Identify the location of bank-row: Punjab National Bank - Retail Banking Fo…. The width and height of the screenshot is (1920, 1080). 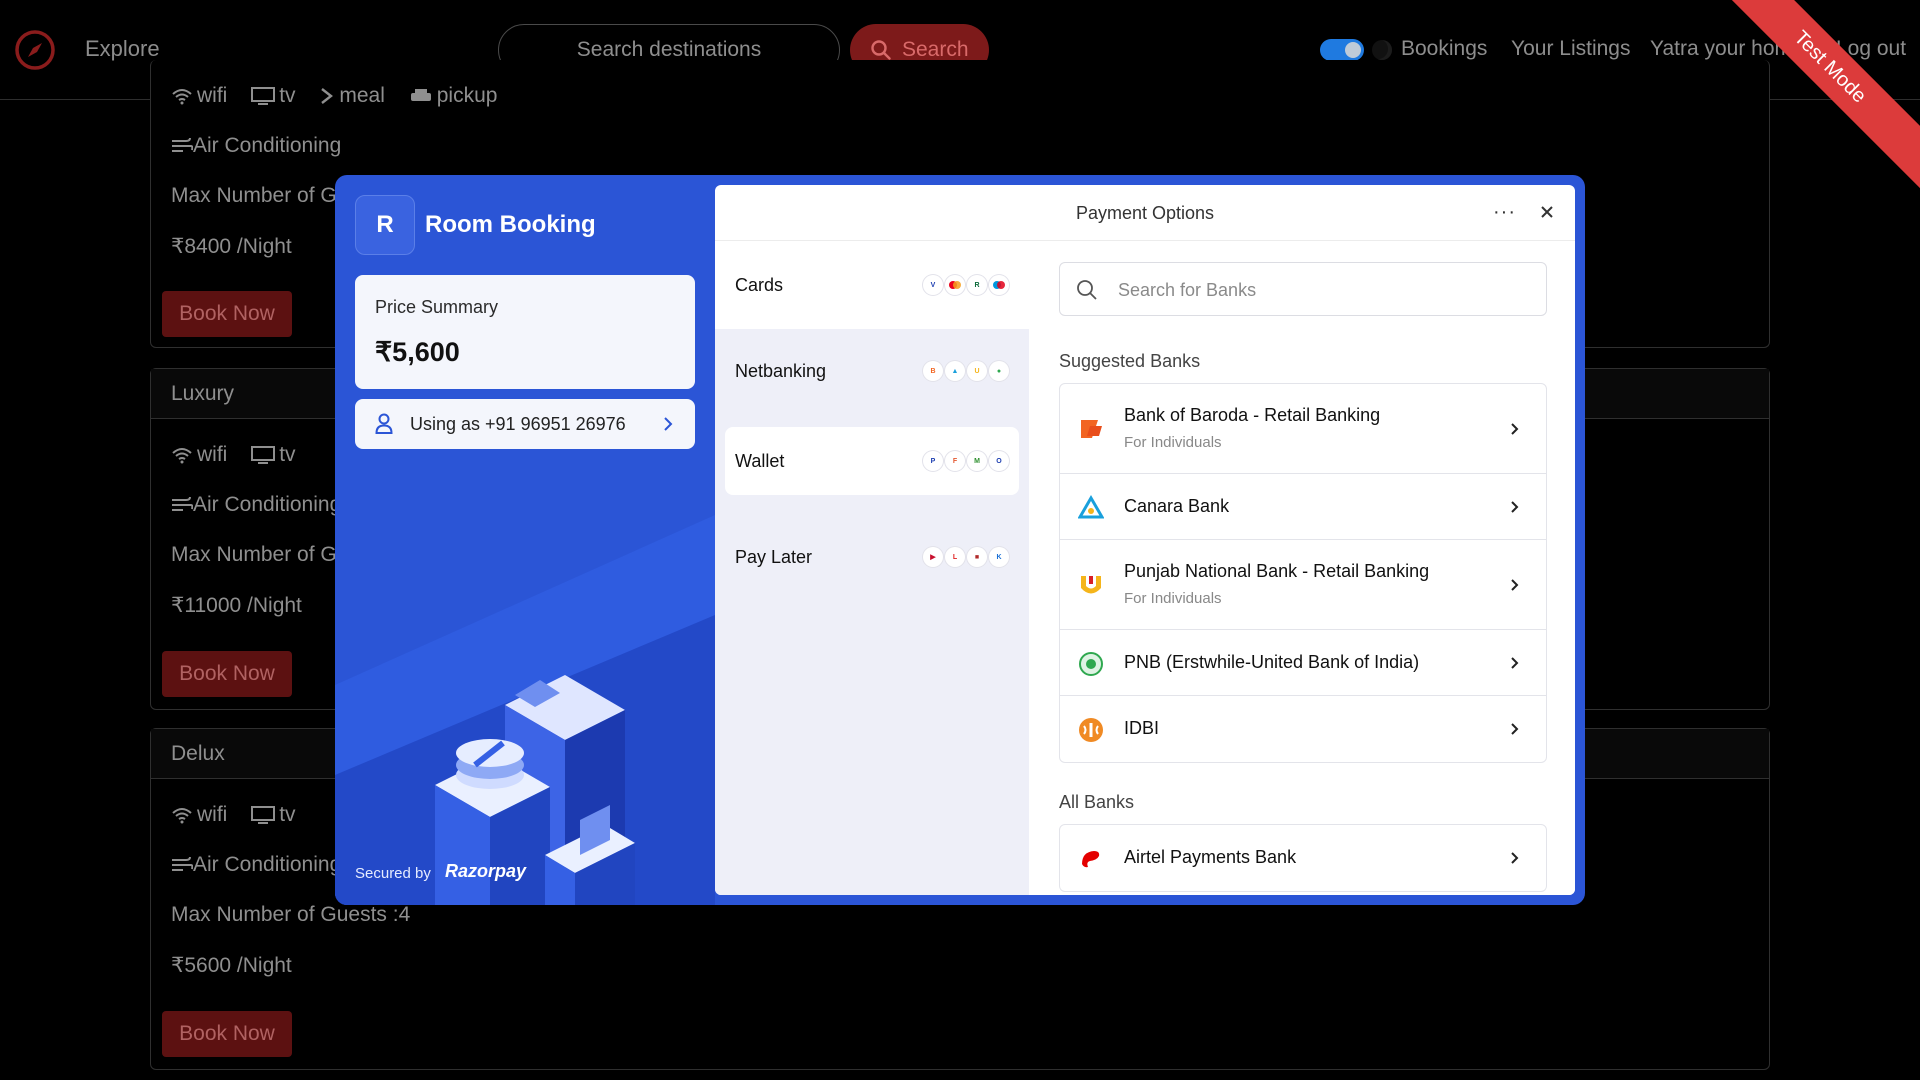
(1303, 585).